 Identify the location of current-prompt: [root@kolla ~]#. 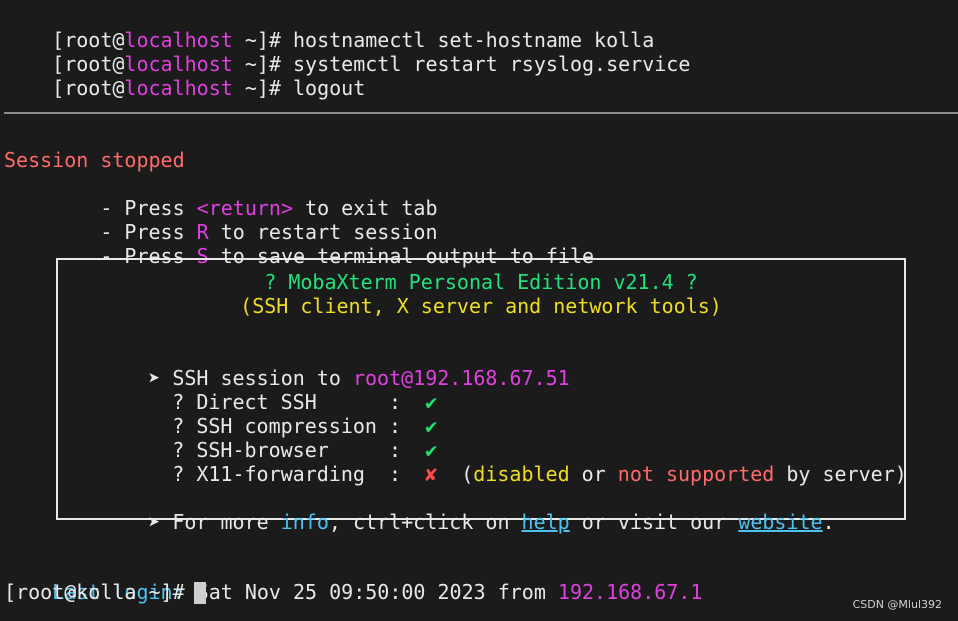
(100, 592).